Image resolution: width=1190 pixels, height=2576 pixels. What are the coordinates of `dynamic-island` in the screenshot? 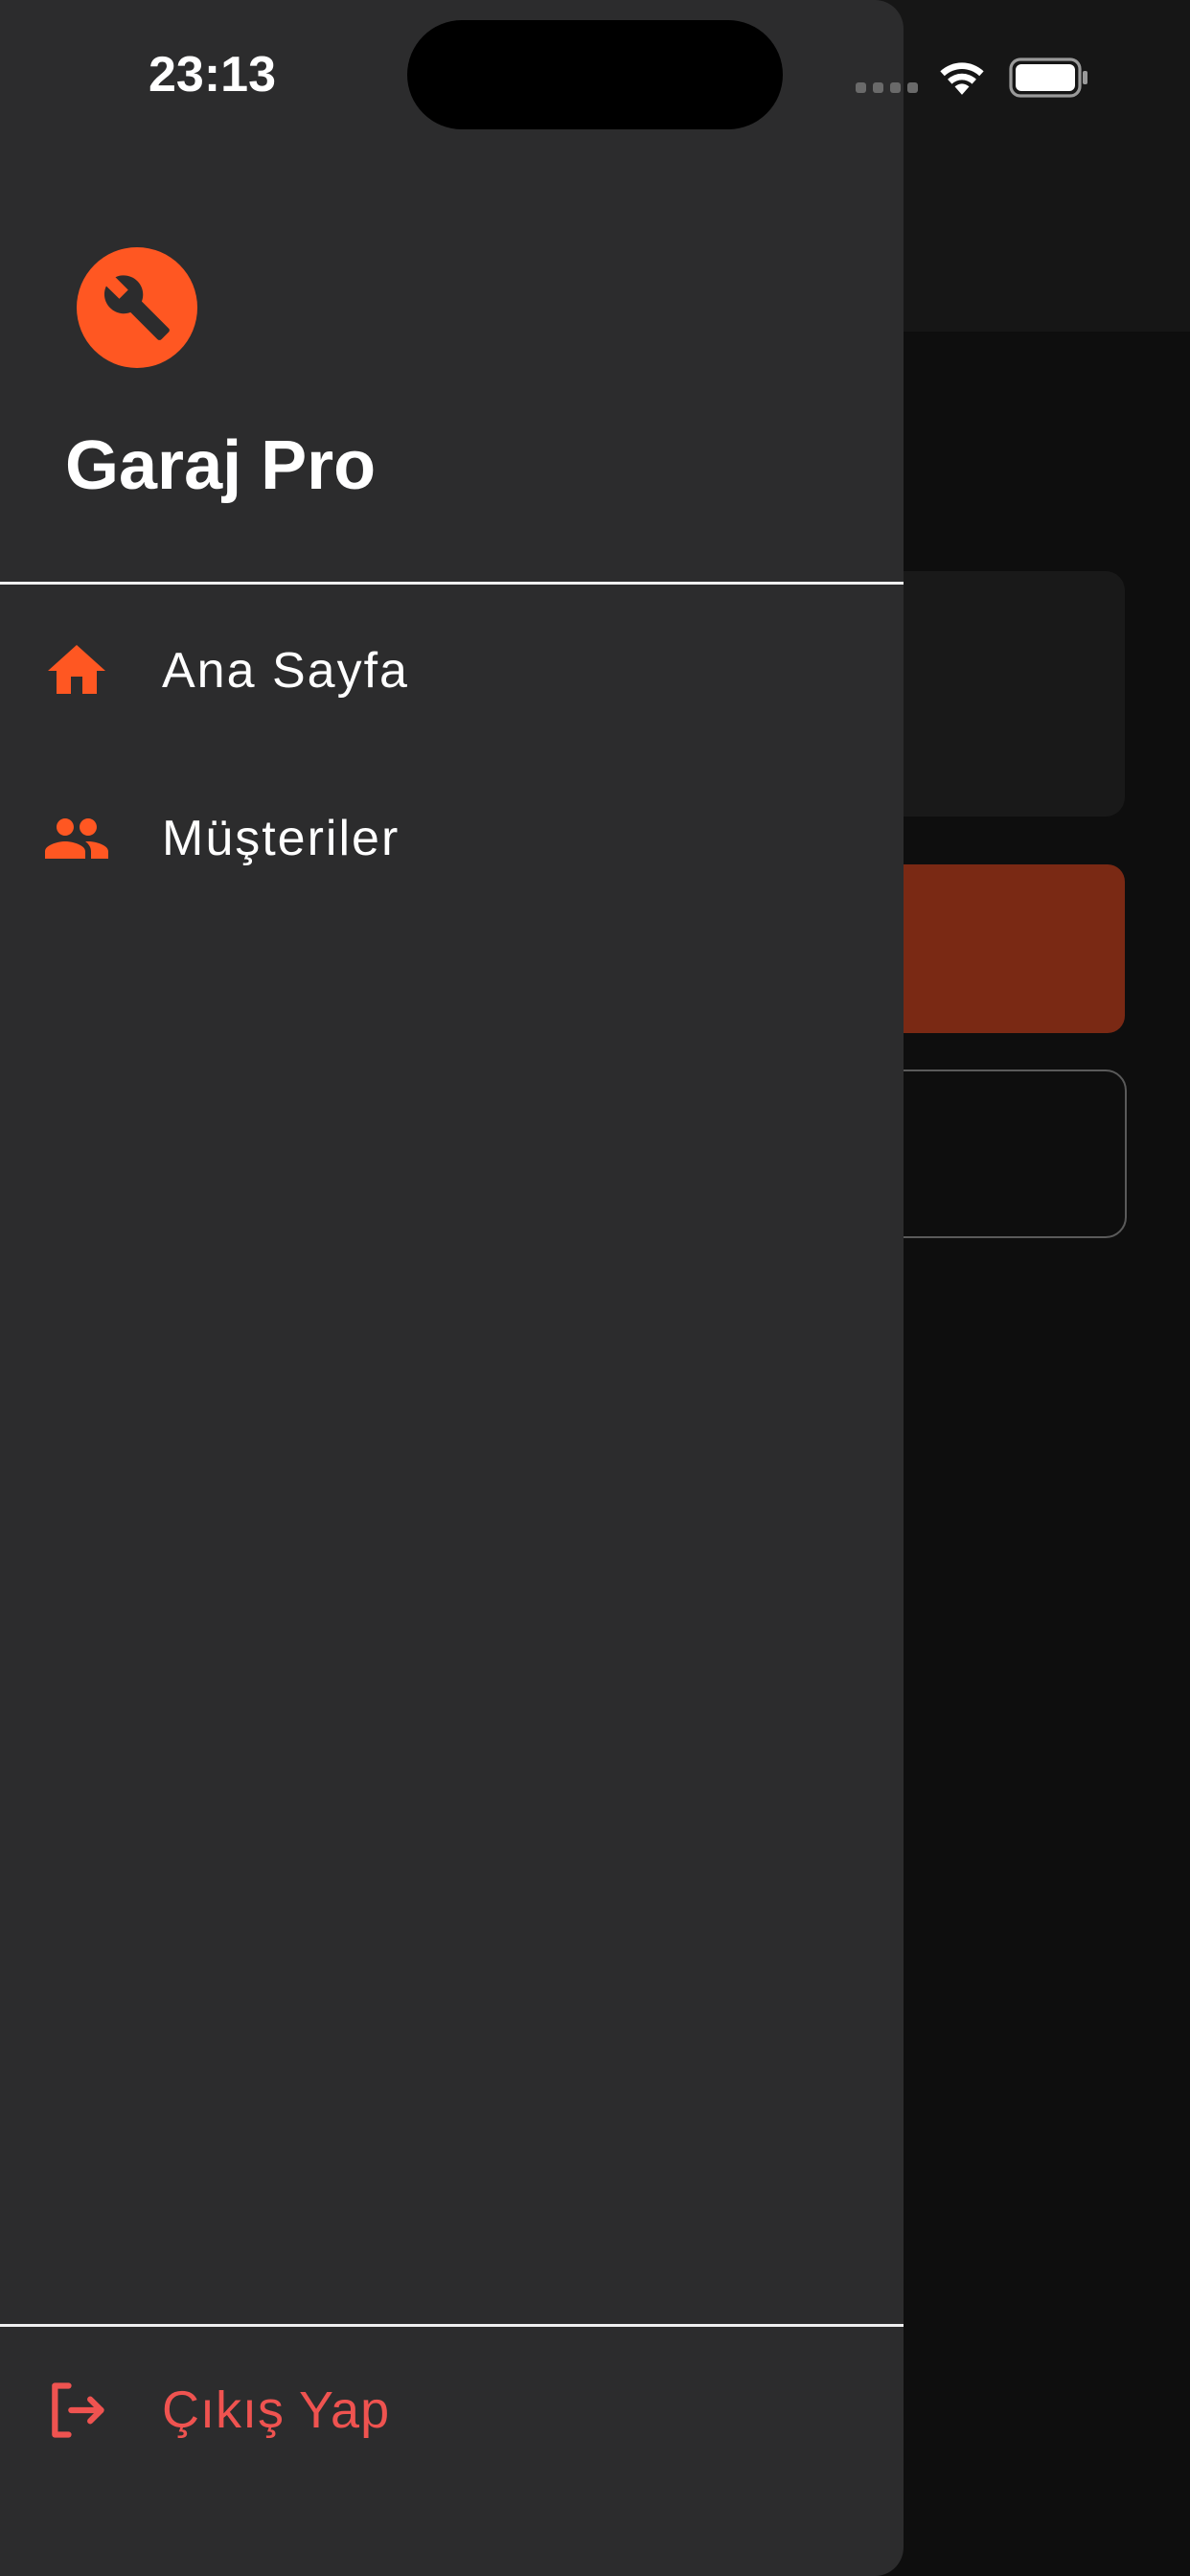 It's located at (595, 74).